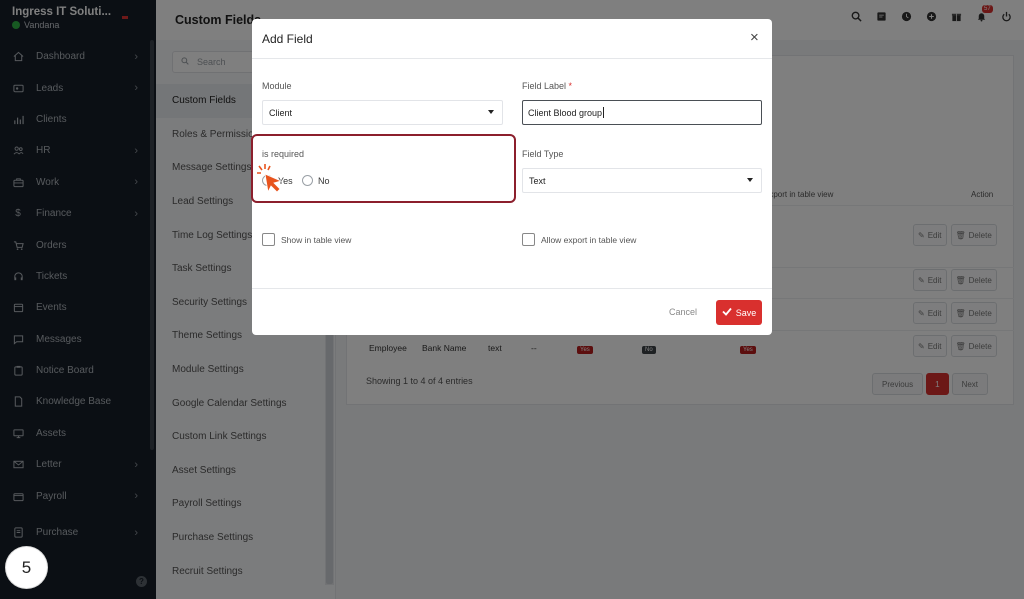  I want to click on allow-export-checkbox: Allow export in table view, so click(579, 239).